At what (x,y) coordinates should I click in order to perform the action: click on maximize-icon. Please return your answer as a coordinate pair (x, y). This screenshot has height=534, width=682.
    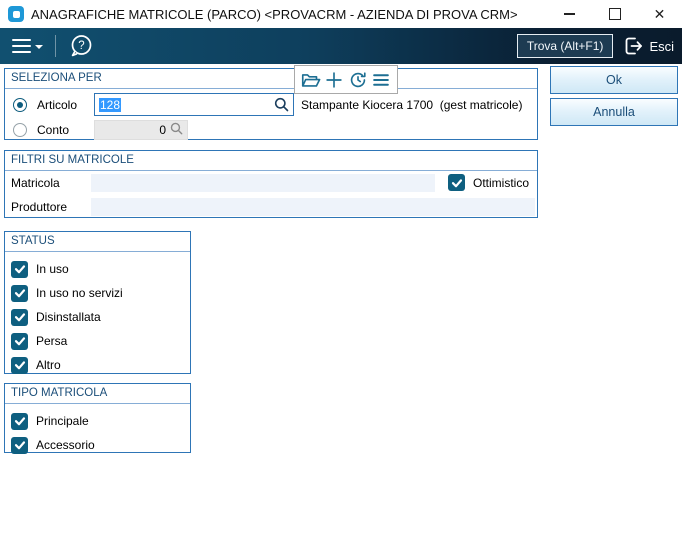
    Looking at the image, I should click on (614, 14).